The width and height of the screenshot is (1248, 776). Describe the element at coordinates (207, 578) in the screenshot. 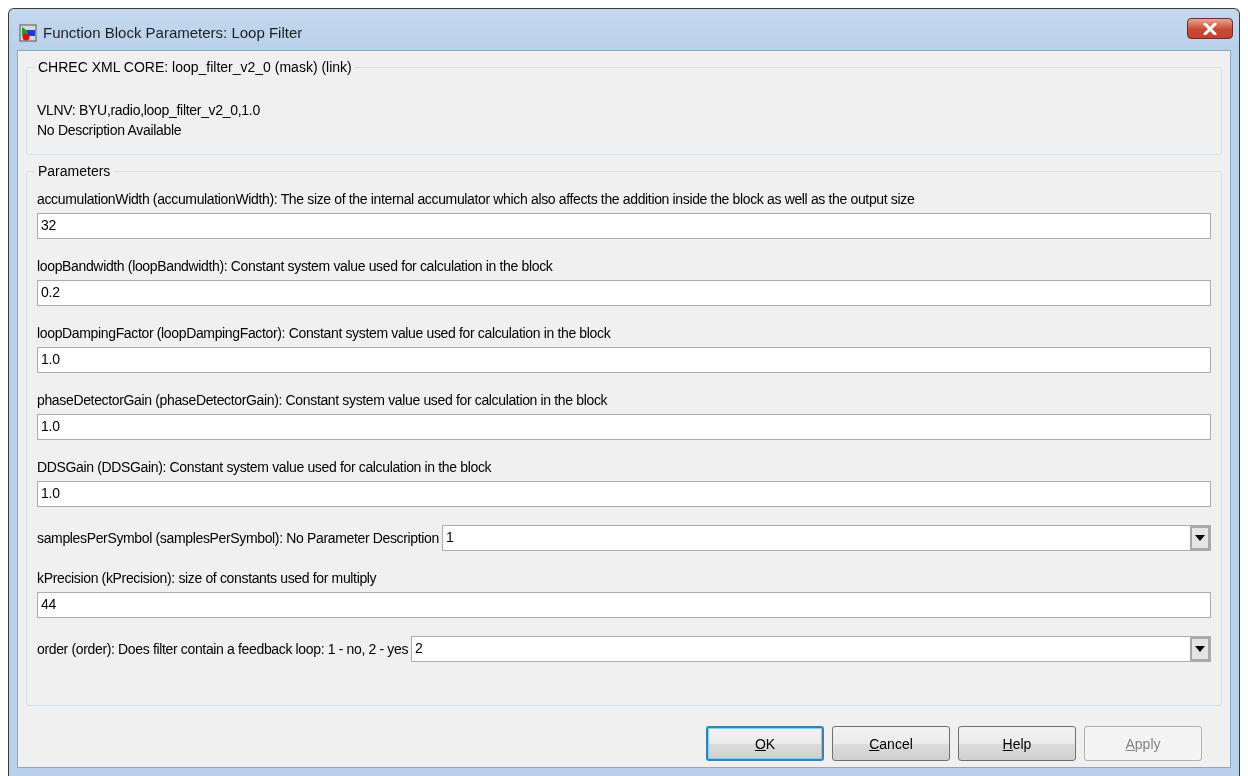

I see `parameter-label: kPrecision (kPrecision): size of constants used for multiply` at that location.